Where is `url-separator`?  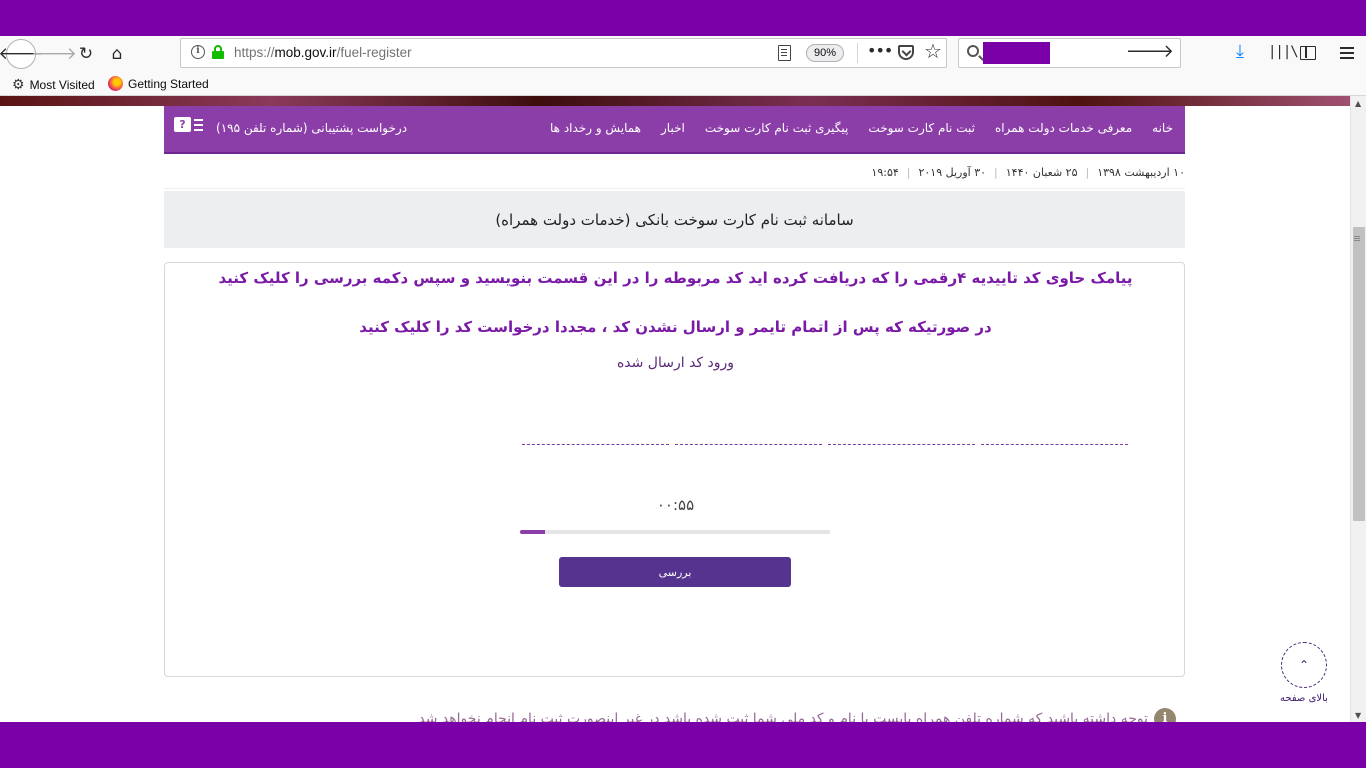
url-separator is located at coordinates (857, 53).